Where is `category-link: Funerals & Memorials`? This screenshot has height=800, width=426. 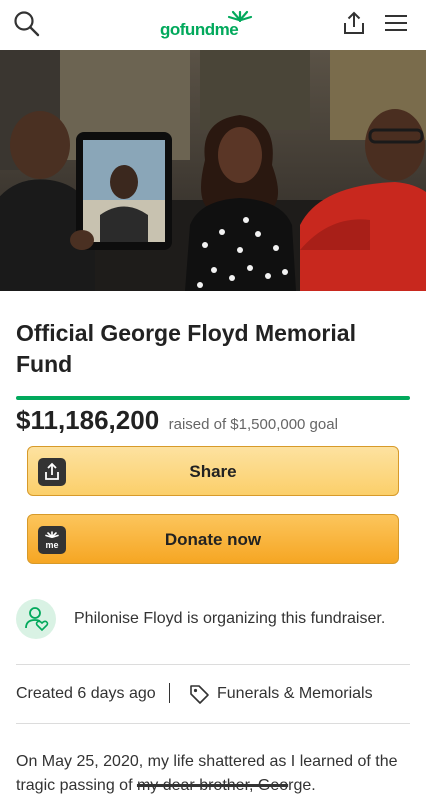
category-link: Funerals & Memorials is located at coordinates (295, 694).